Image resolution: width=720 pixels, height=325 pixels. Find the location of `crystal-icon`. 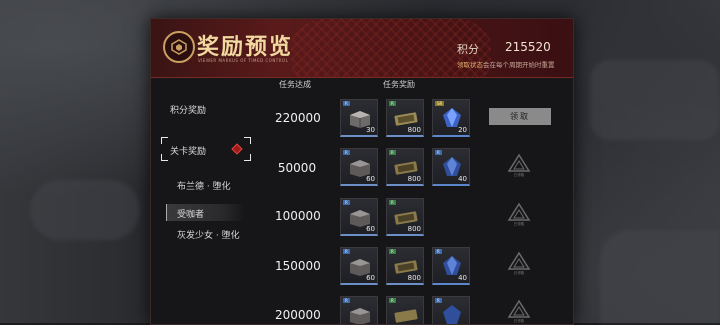

crystal-icon is located at coordinates (452, 314).